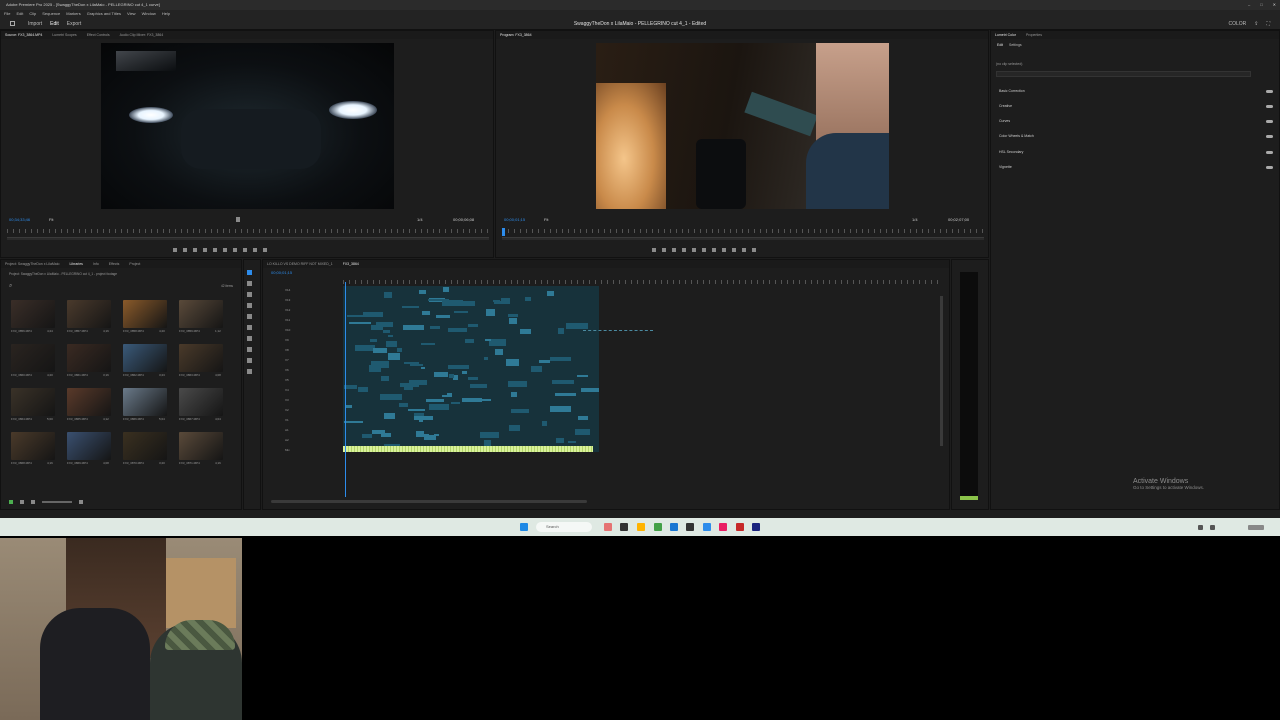 Image resolution: width=1280 pixels, height=720 pixels. Describe the element at coordinates (351, 264) in the screenshot. I see `tab-sequence-2: FX3_3864` at that location.